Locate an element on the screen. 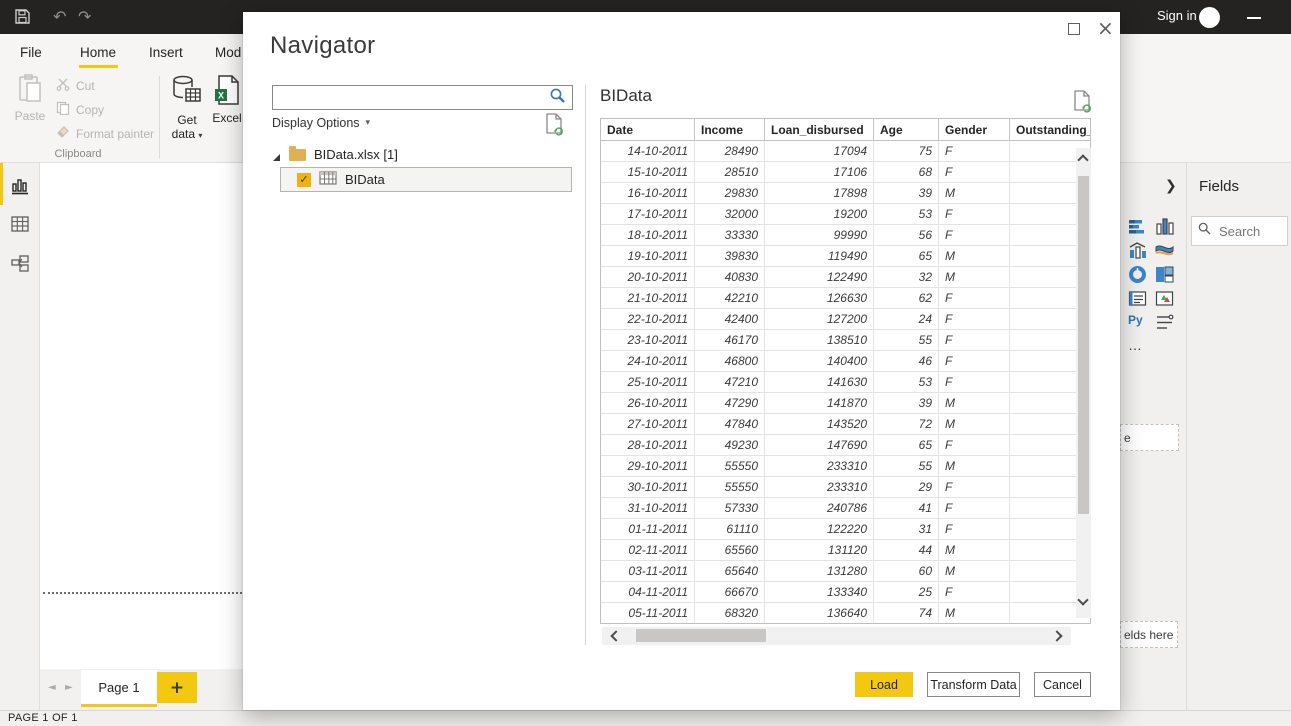 The image size is (1291, 726). table-cell: 47840 is located at coordinates (730, 424).